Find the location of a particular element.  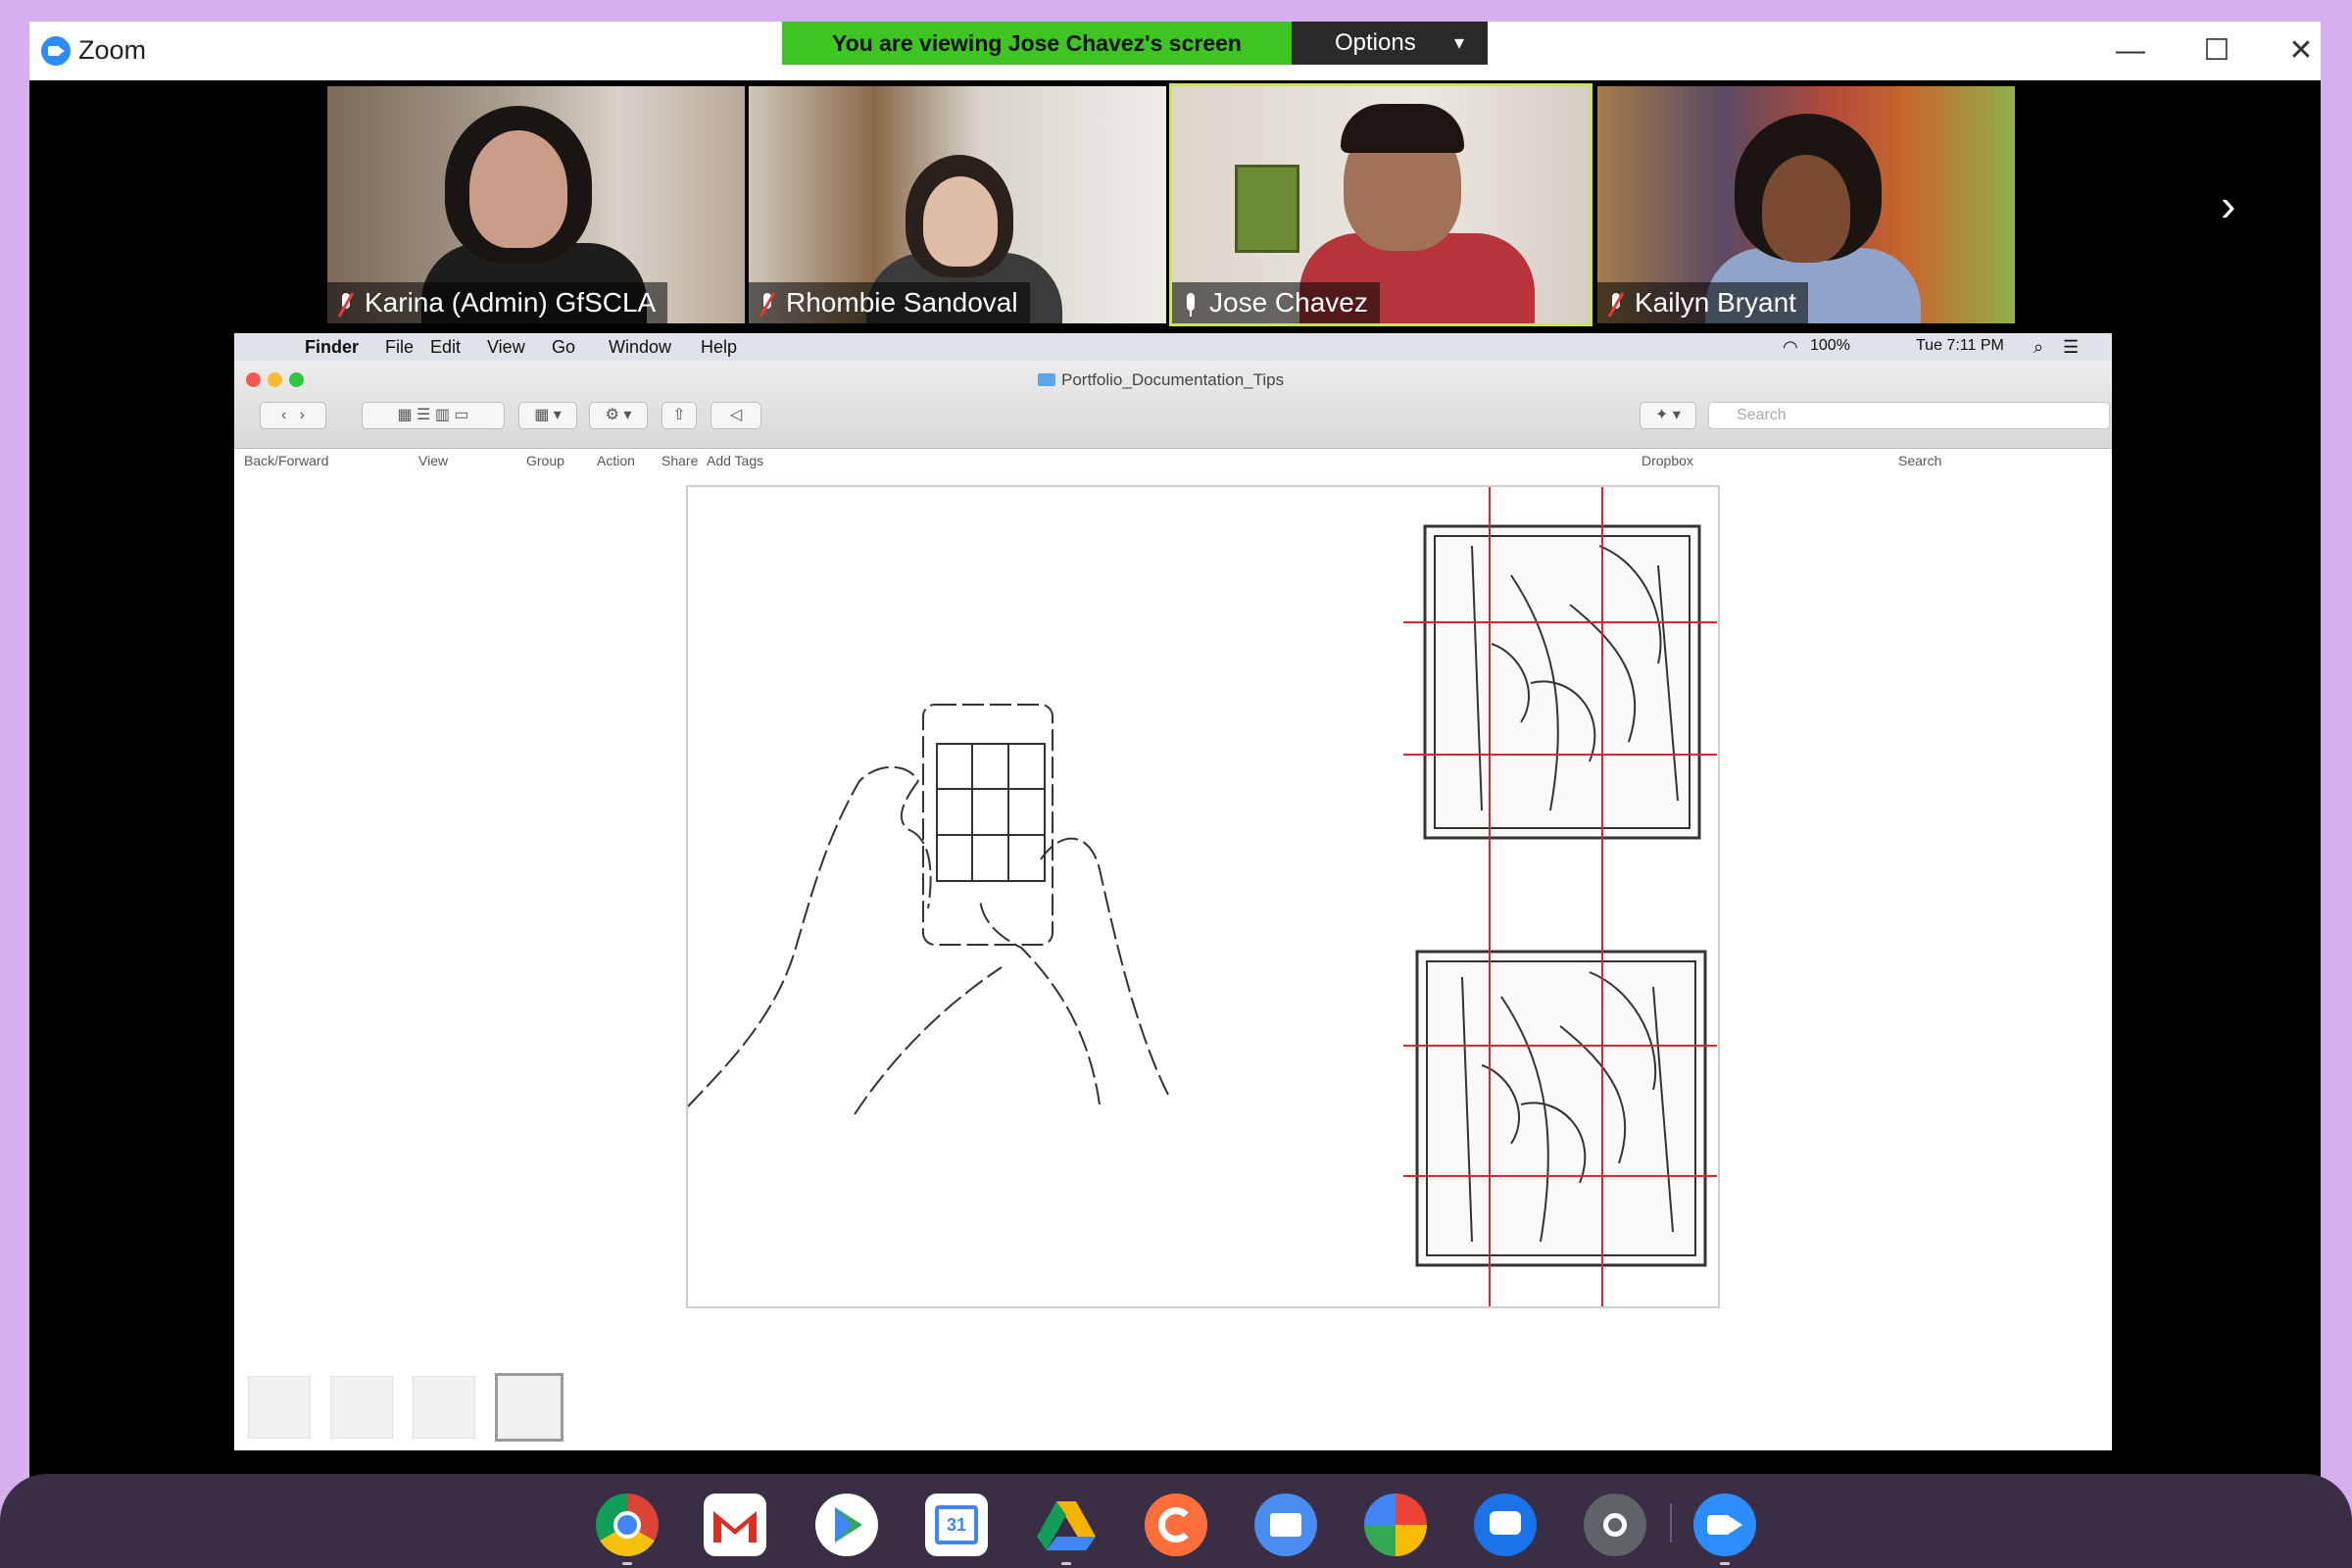

label-search: Search is located at coordinates (1920, 460).